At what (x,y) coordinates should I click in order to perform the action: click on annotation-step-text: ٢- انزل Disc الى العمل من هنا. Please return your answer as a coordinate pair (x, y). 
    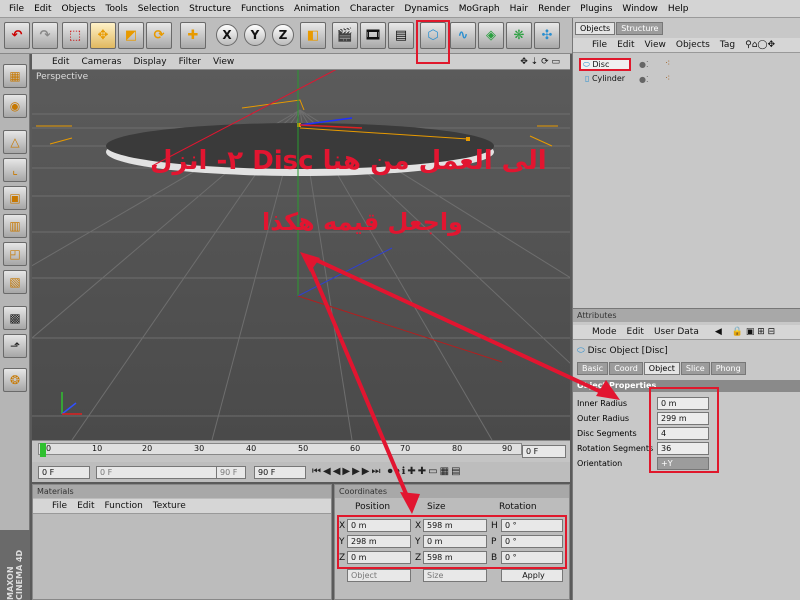
    Looking at the image, I should click on (348, 161).